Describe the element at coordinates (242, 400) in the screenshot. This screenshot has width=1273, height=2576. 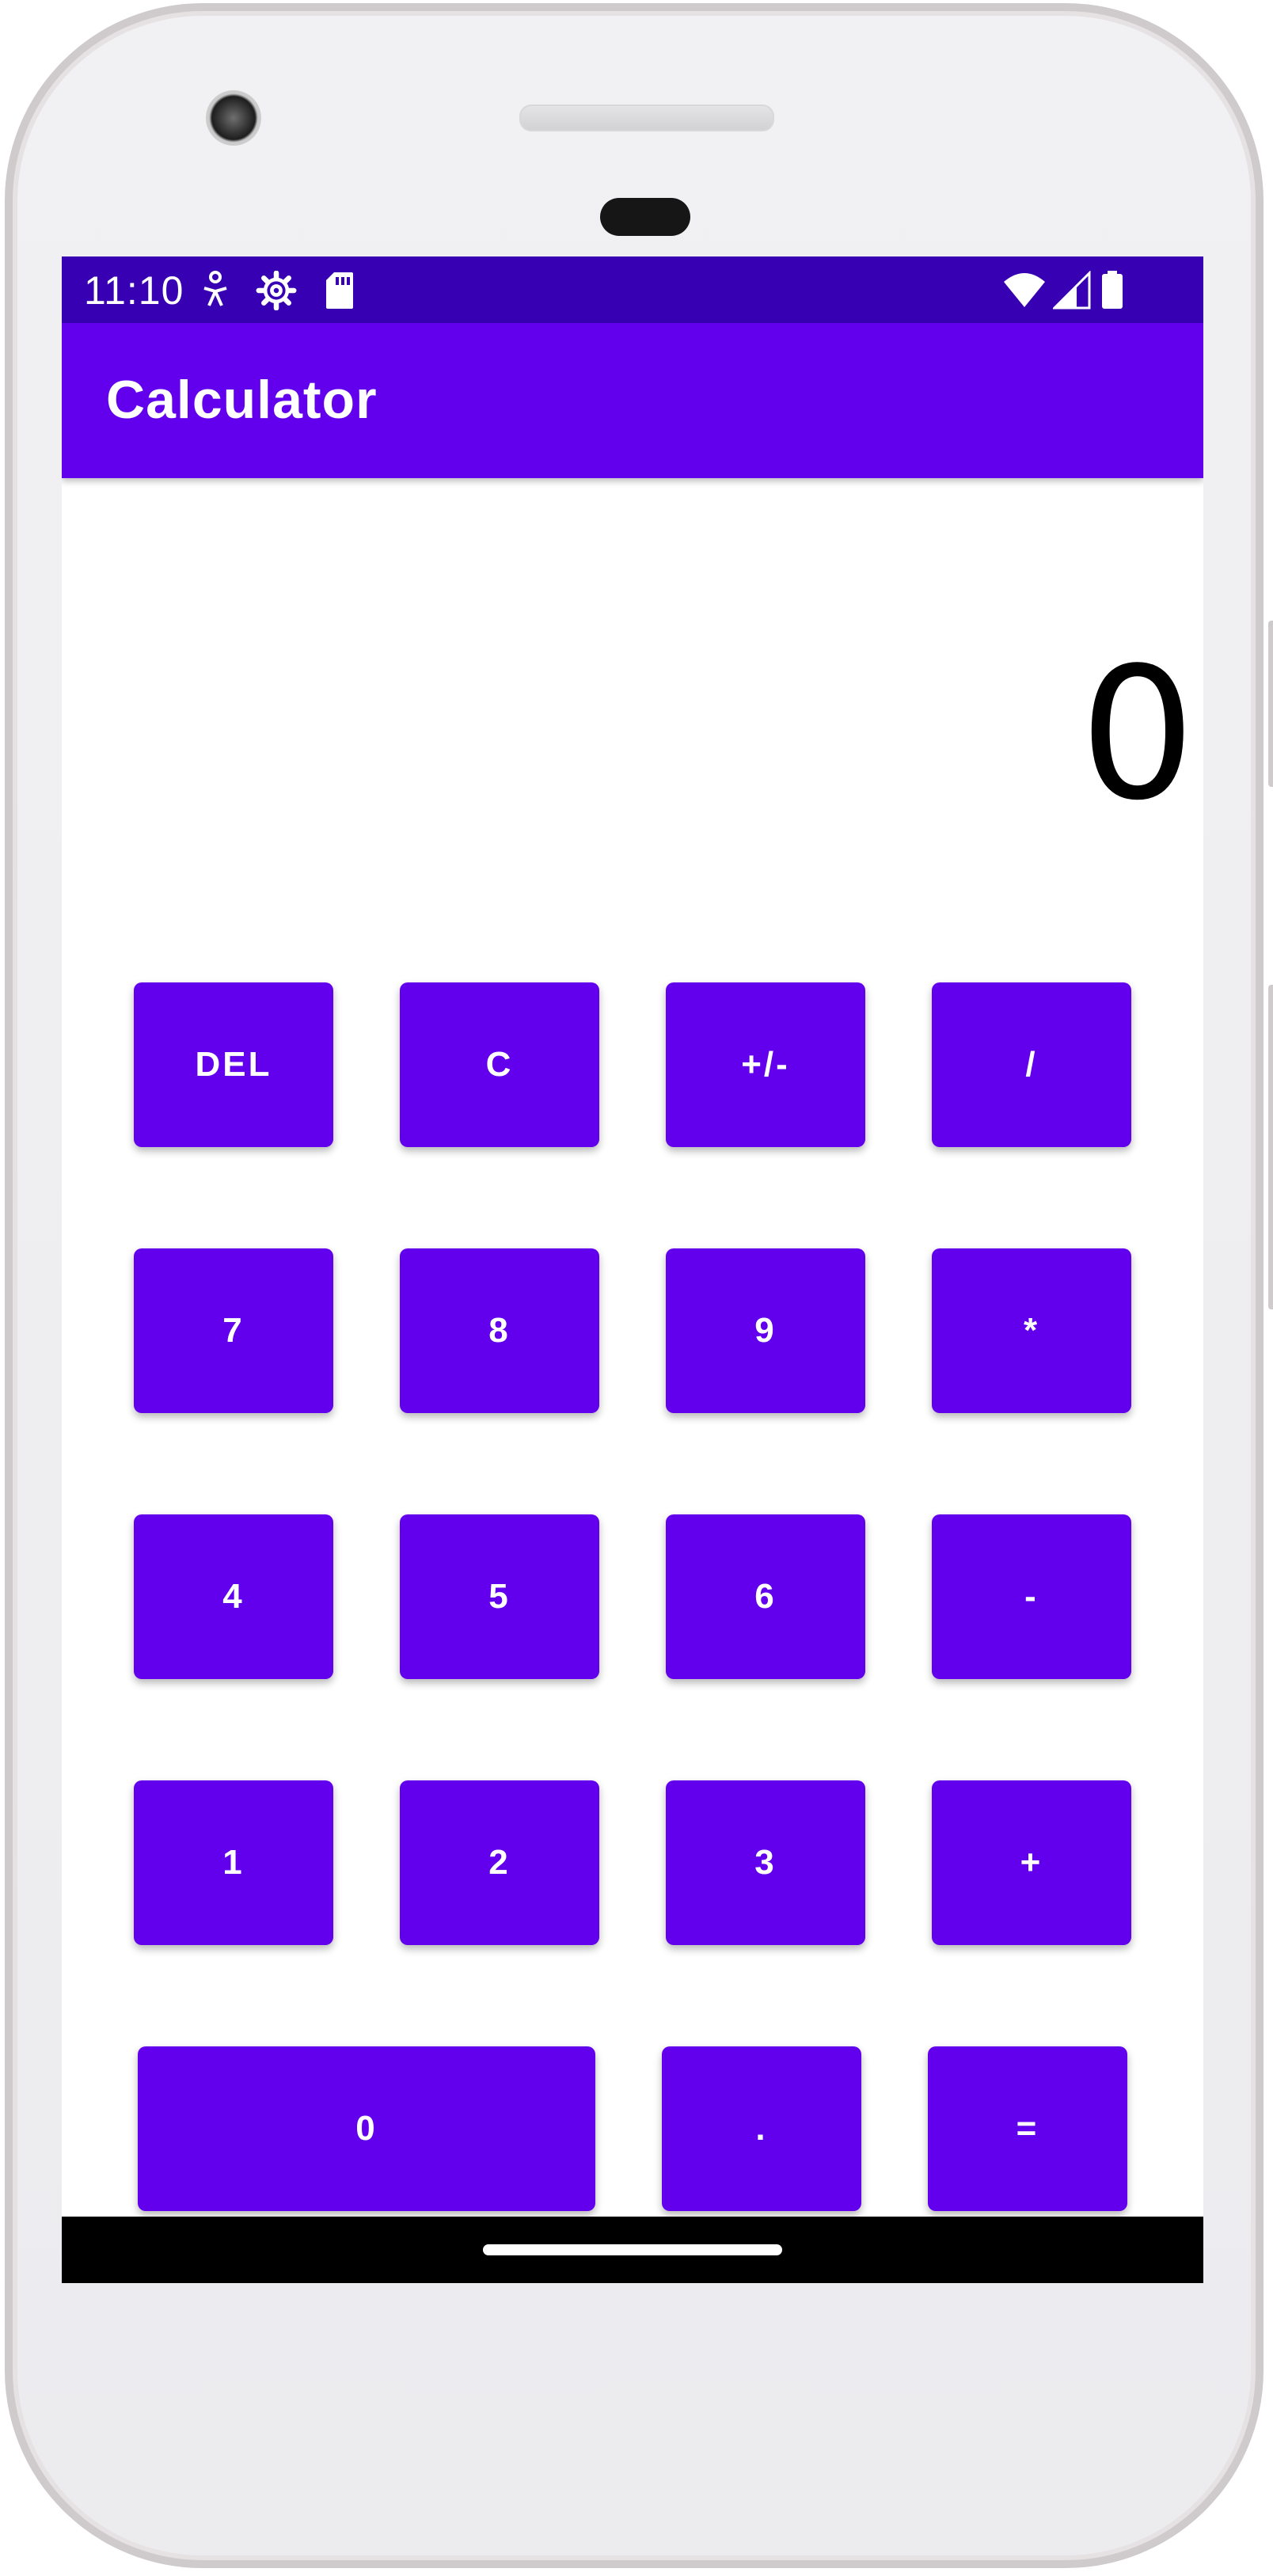
I see `app-title: Calculator` at that location.